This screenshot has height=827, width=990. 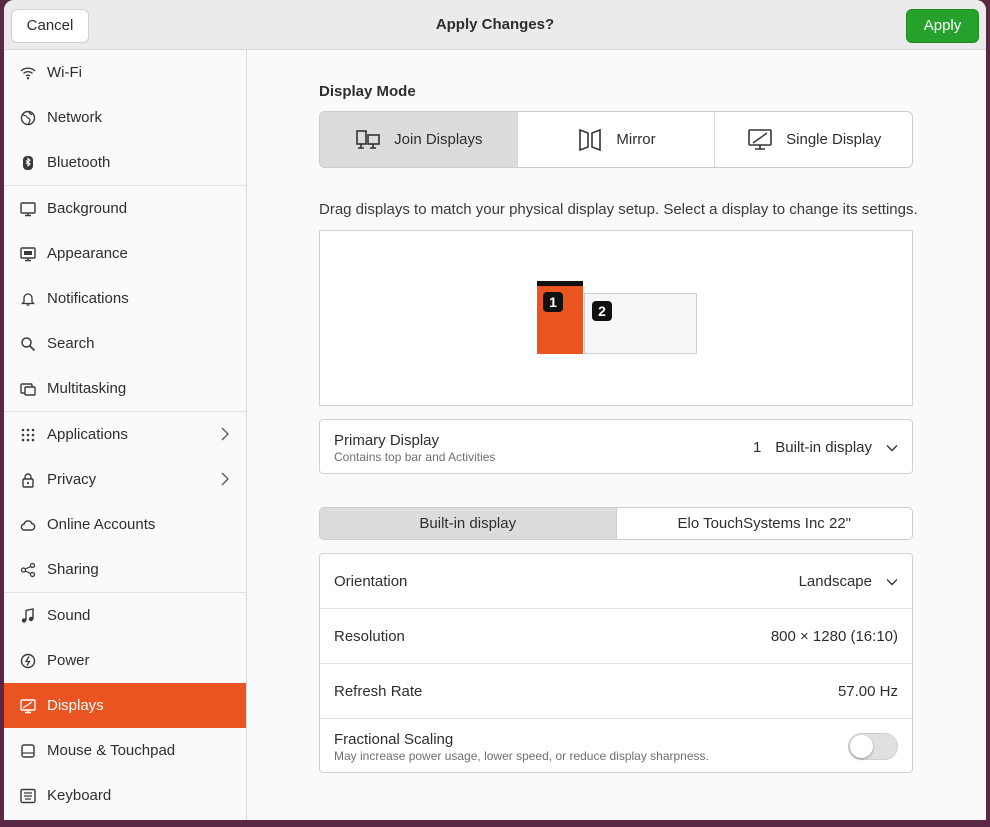 I want to click on sidebar-item-mouse-touchpad: Mouse & Touchpad, so click(x=125, y=750).